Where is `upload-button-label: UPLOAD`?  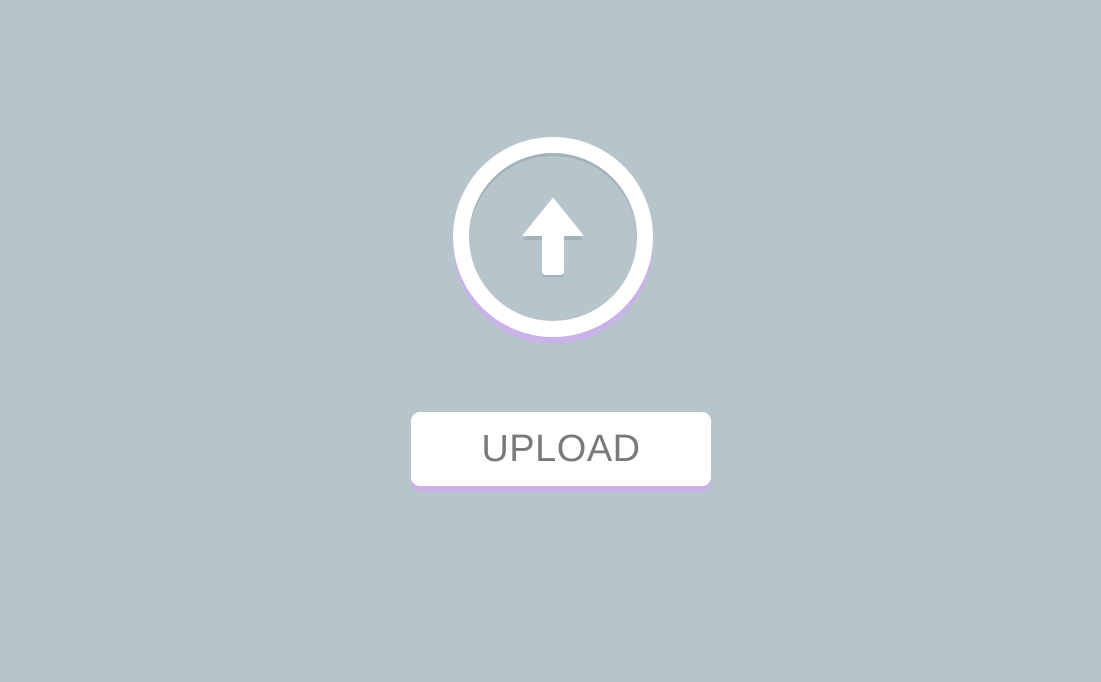
upload-button-label: UPLOAD is located at coordinates (561, 448).